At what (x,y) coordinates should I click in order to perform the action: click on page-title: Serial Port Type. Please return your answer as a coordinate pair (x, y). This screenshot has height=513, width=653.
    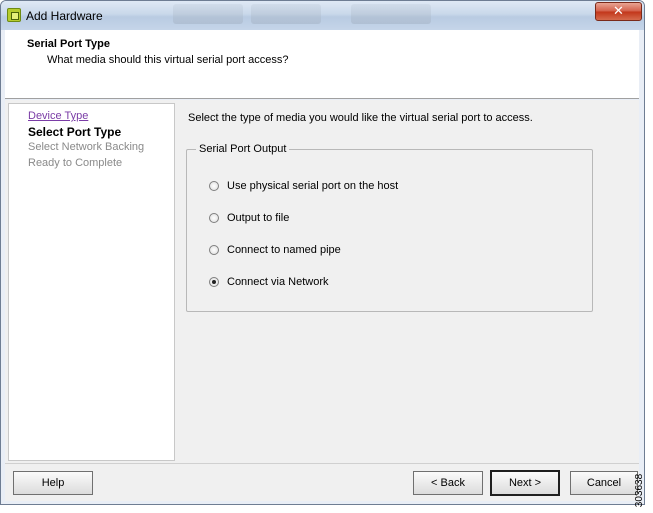
    Looking at the image, I should click on (68, 44).